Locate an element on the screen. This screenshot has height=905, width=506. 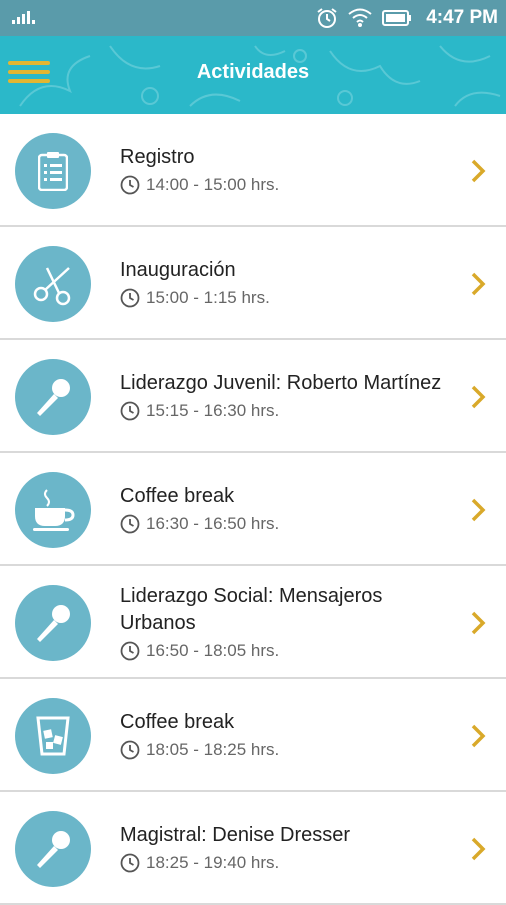
signal-icon is located at coordinates (23, 17).